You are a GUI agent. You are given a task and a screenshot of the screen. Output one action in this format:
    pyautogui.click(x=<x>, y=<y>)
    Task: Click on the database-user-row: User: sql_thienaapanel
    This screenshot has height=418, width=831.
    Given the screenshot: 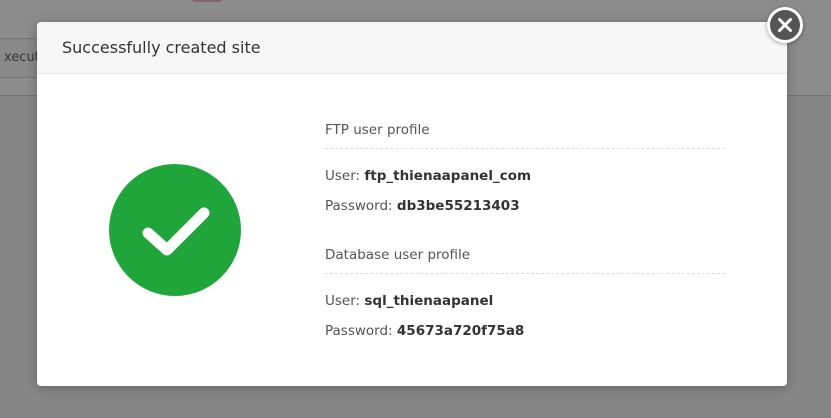 What is the action you would take?
    pyautogui.click(x=525, y=301)
    